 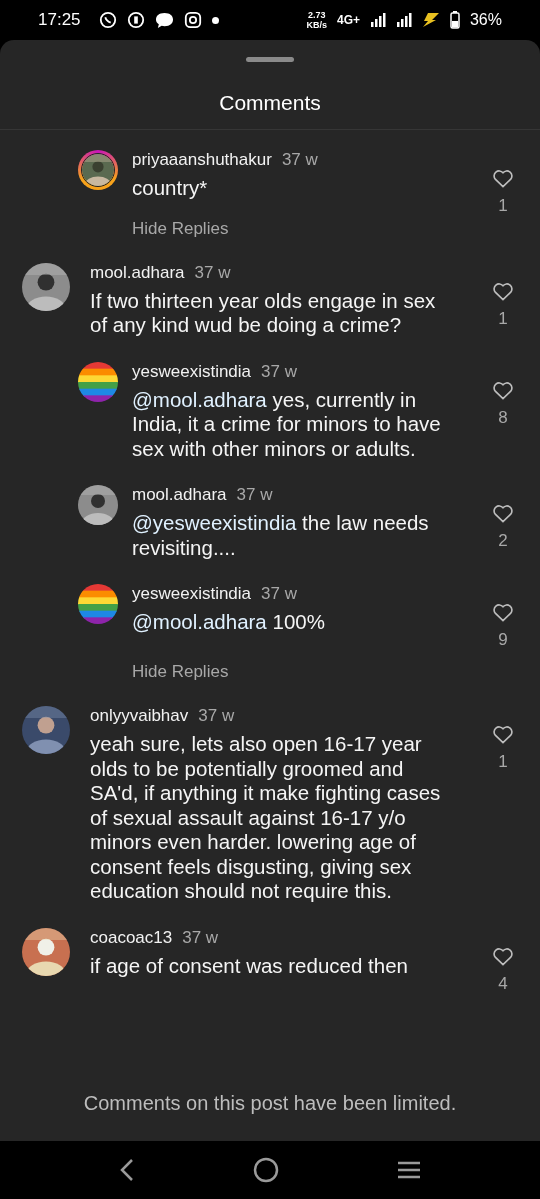 What do you see at coordinates (263, 313) in the screenshot?
I see `comment-text: If two thirteen year olds engage in sex of any kind wud be doing a crime?` at bounding box center [263, 313].